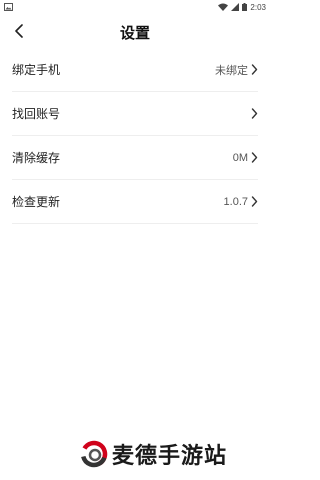 Image resolution: width=320 pixels, height=480 pixels. I want to click on wifi-icon, so click(223, 7).